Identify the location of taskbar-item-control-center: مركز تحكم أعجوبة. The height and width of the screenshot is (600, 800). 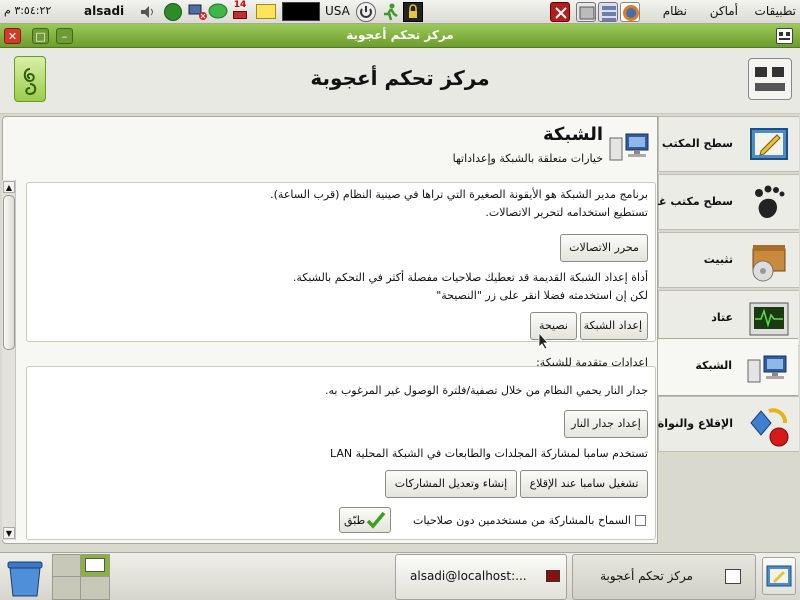
(664, 577).